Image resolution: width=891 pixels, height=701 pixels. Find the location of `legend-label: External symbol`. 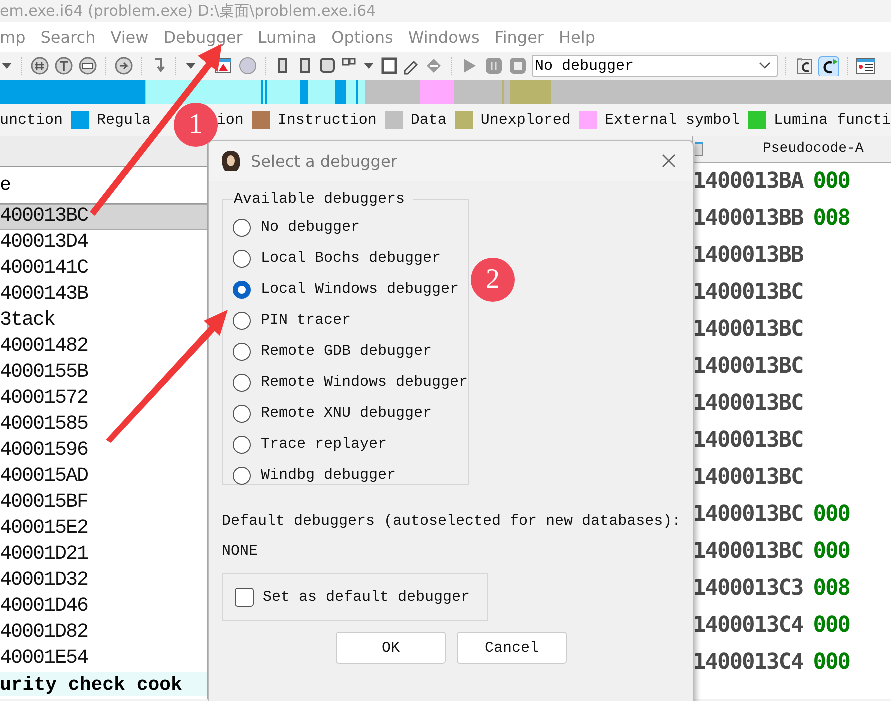

legend-label: External symbol is located at coordinates (672, 120).